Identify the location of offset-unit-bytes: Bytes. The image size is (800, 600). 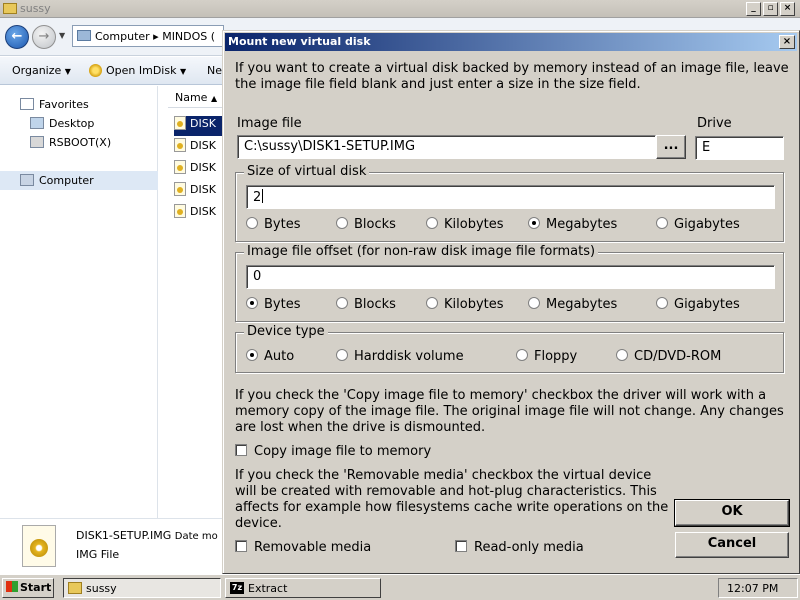
(273, 304).